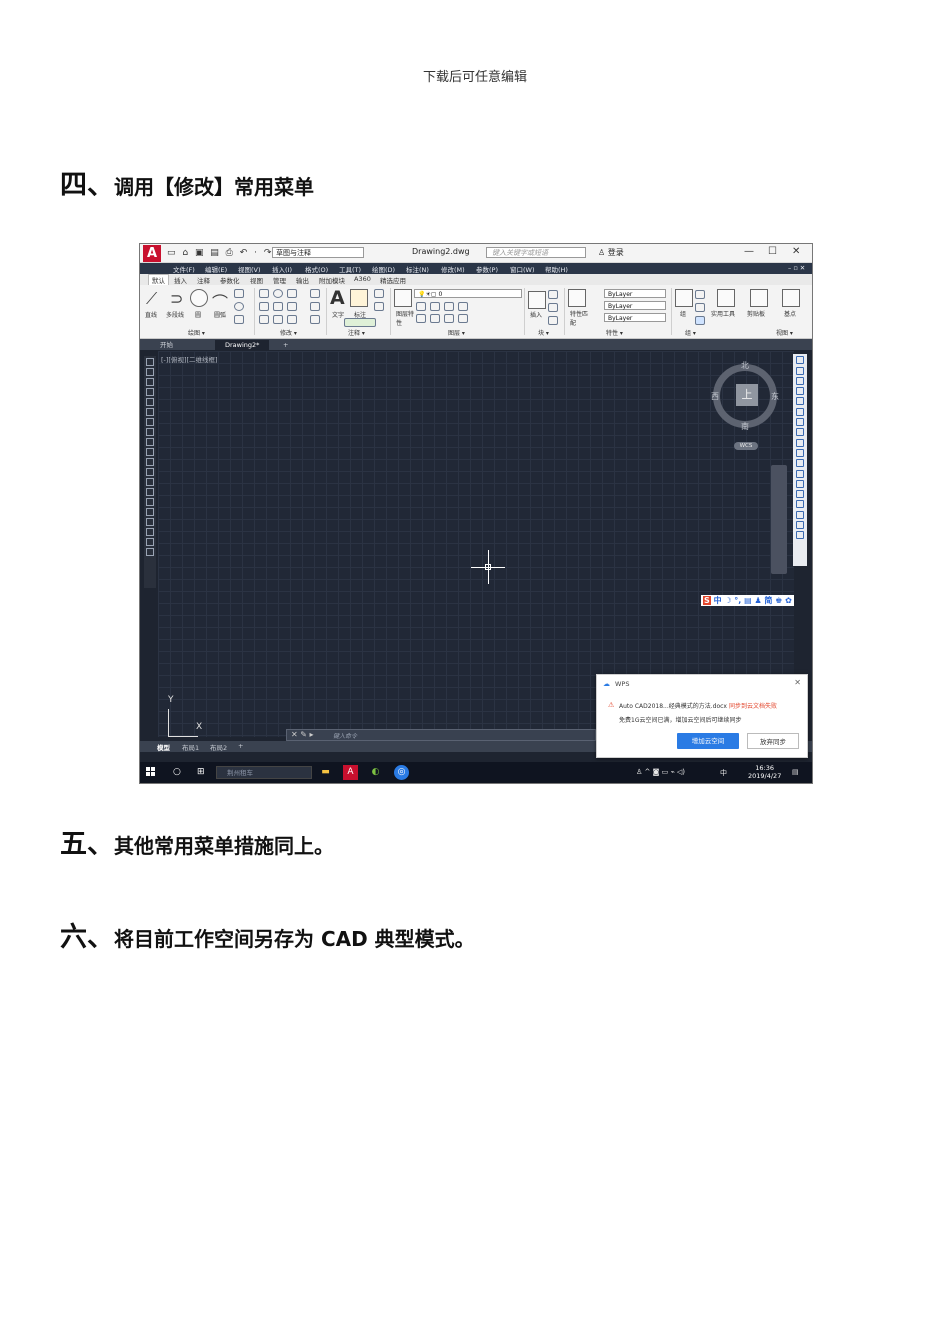 The image size is (950, 1344). I want to click on tab-featured-apps: 精选应用, so click(393, 280).